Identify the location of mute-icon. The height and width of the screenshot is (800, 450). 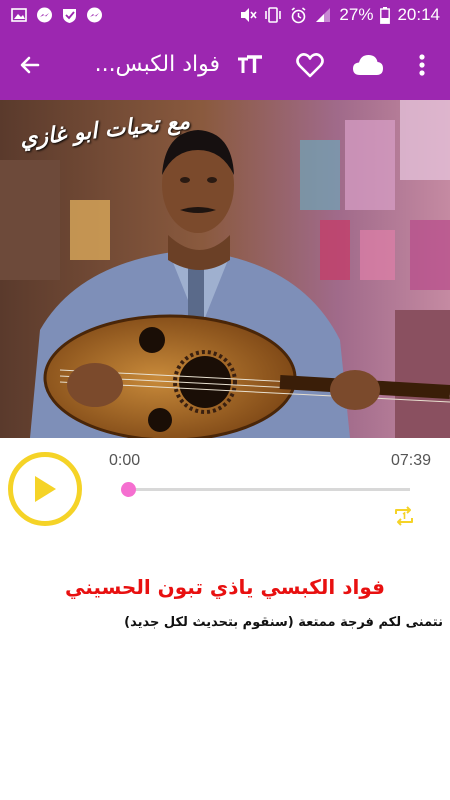
(248, 15).